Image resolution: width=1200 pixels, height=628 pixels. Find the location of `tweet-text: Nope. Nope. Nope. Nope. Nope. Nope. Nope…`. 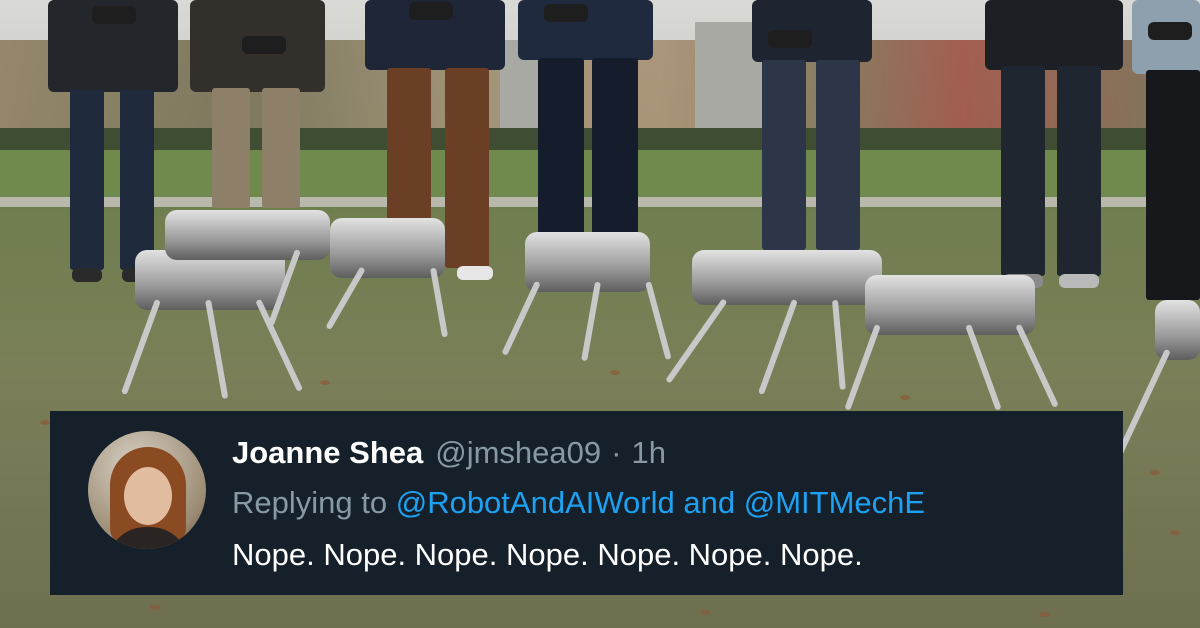

tweet-text: Nope. Nope. Nope. Nope. Nope. Nope. Nope… is located at coordinates (547, 554).